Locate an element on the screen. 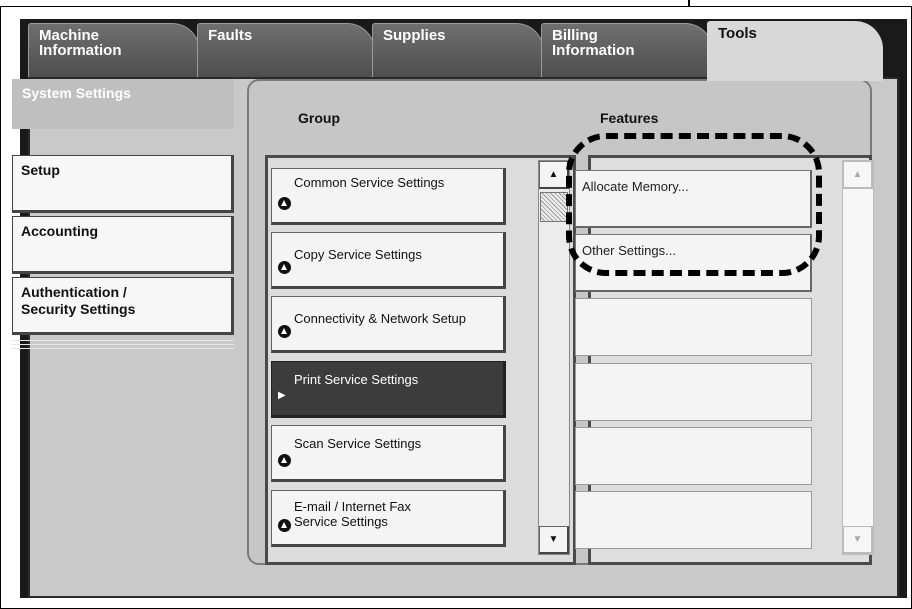  tab-faults: Faults is located at coordinates (286, 51).